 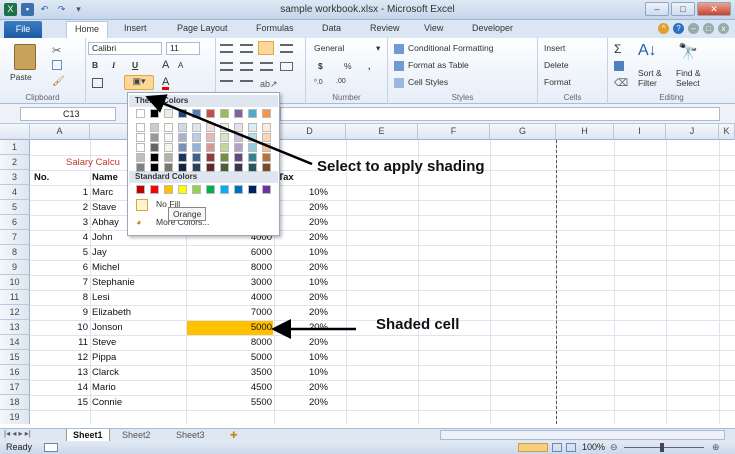 What do you see at coordinates (226, 84) in the screenshot?
I see `decrease-indent-icon` at bounding box center [226, 84].